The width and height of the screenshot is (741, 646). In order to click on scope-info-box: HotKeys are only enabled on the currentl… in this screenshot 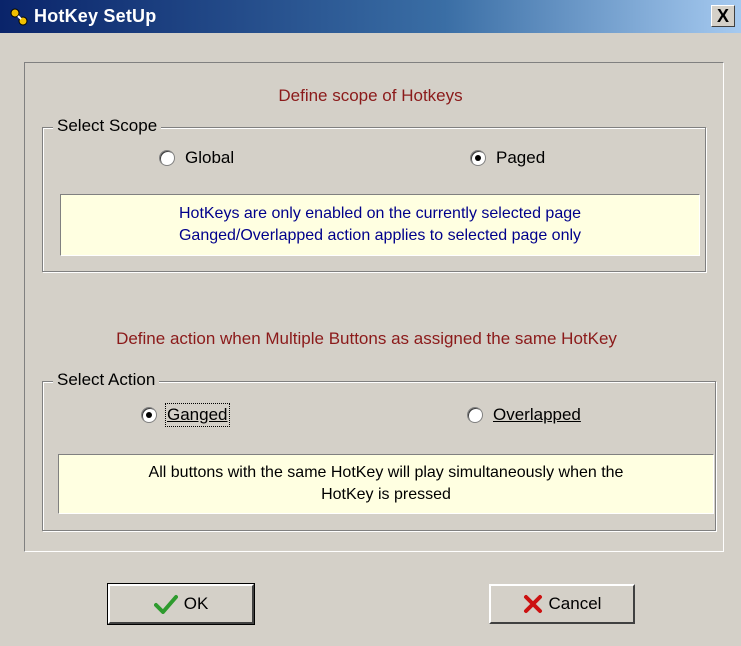, I will do `click(380, 225)`.